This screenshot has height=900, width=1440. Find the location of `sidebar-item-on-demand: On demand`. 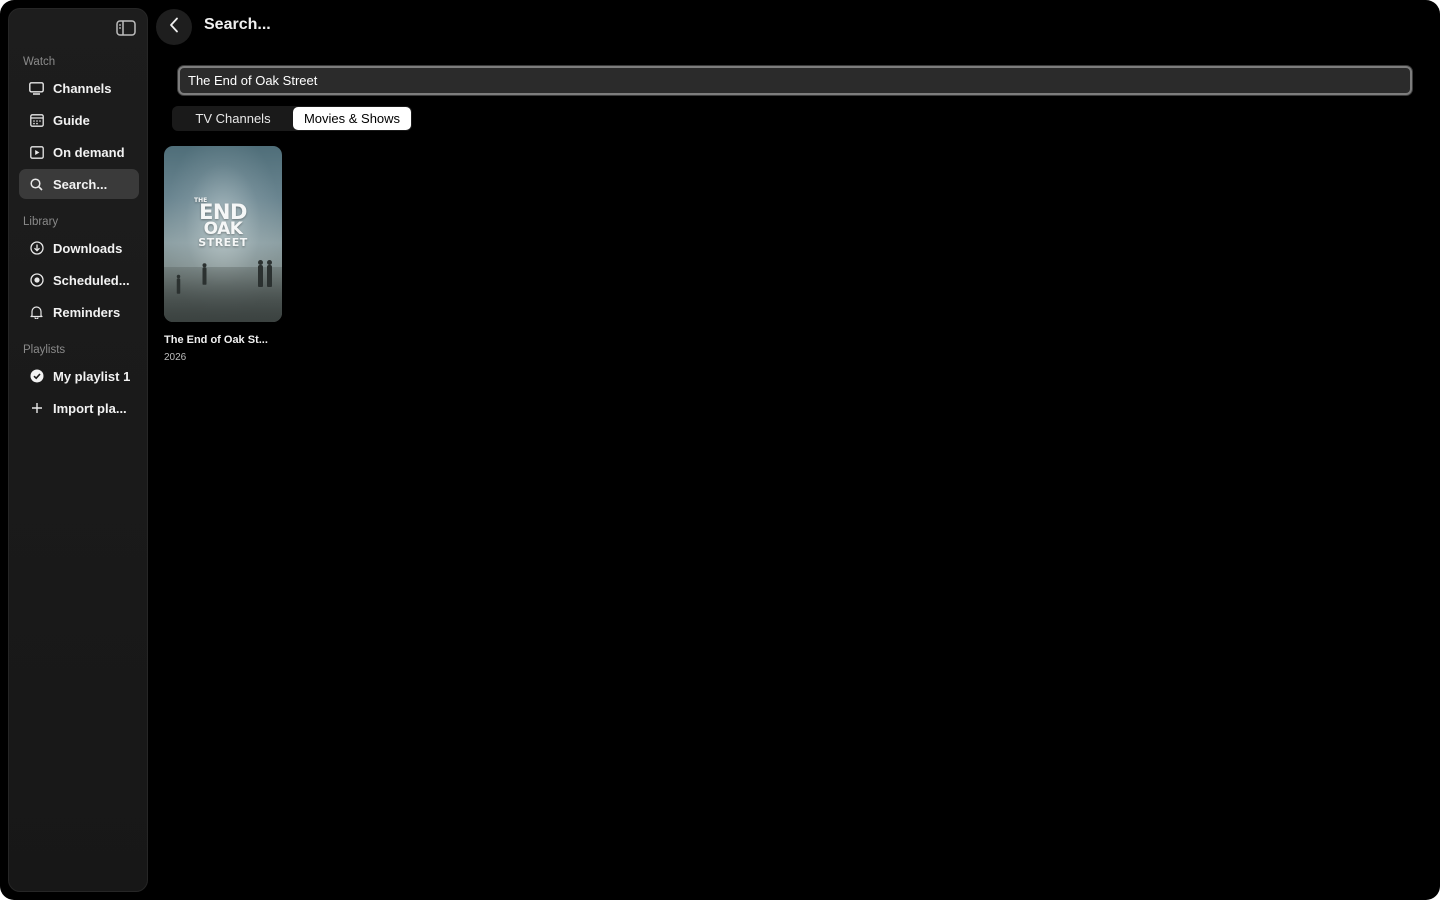

sidebar-item-on-demand: On demand is located at coordinates (79, 152).